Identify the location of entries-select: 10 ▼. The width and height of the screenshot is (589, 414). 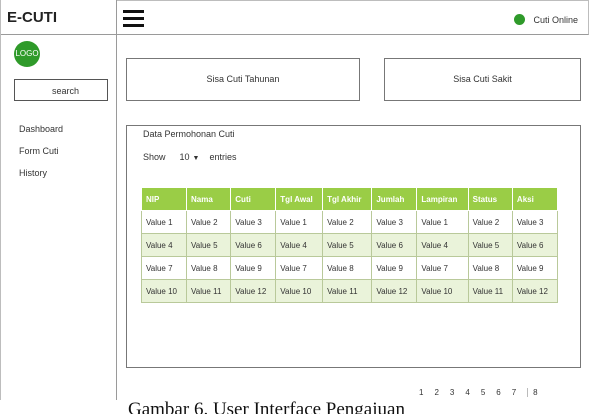
(190, 157).